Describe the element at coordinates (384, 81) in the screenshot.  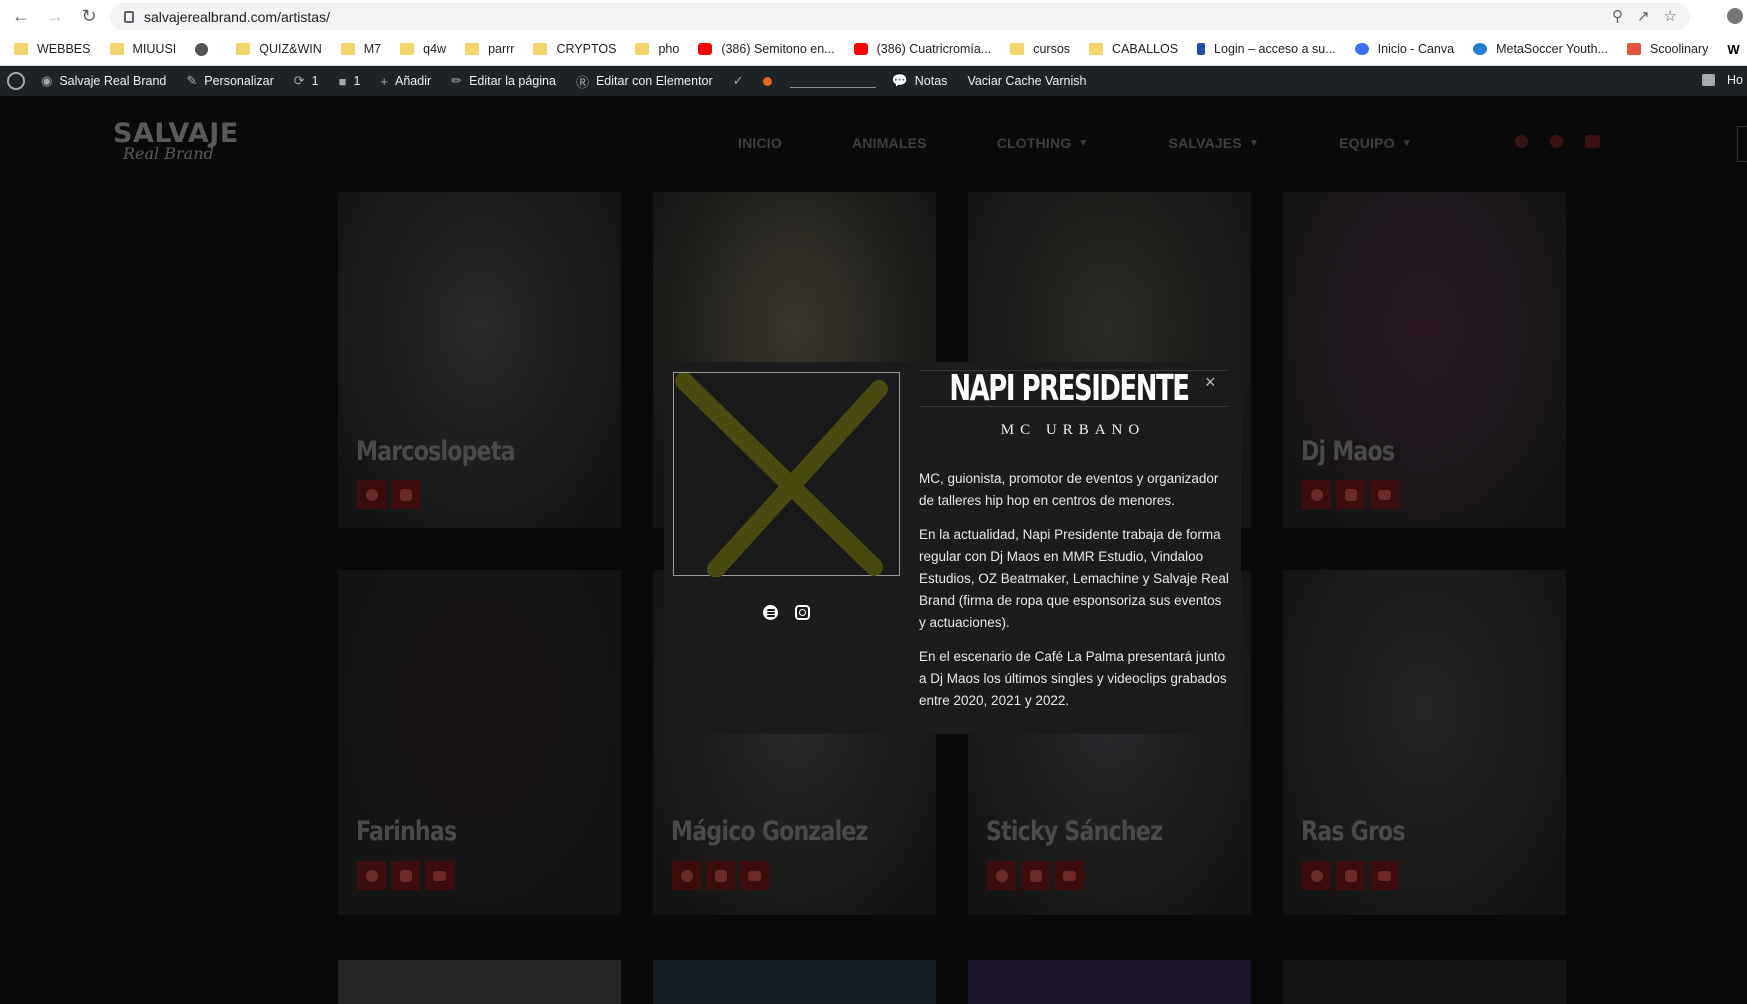
I see `plus-icon: +` at that location.